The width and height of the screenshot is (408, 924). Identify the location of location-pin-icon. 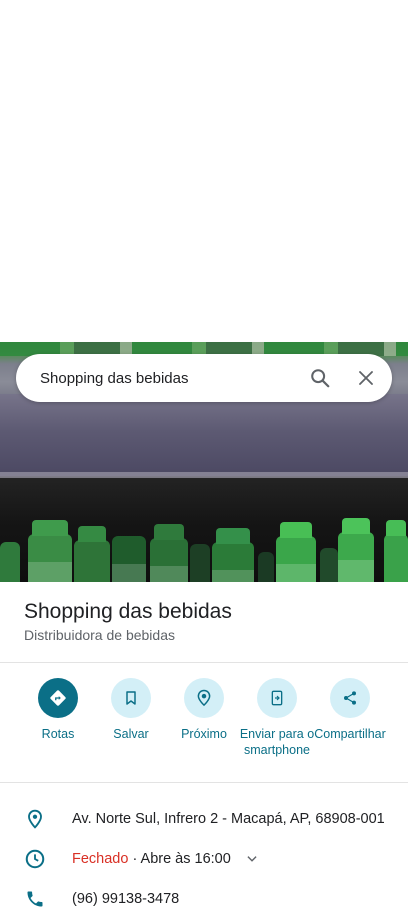
(35, 819).